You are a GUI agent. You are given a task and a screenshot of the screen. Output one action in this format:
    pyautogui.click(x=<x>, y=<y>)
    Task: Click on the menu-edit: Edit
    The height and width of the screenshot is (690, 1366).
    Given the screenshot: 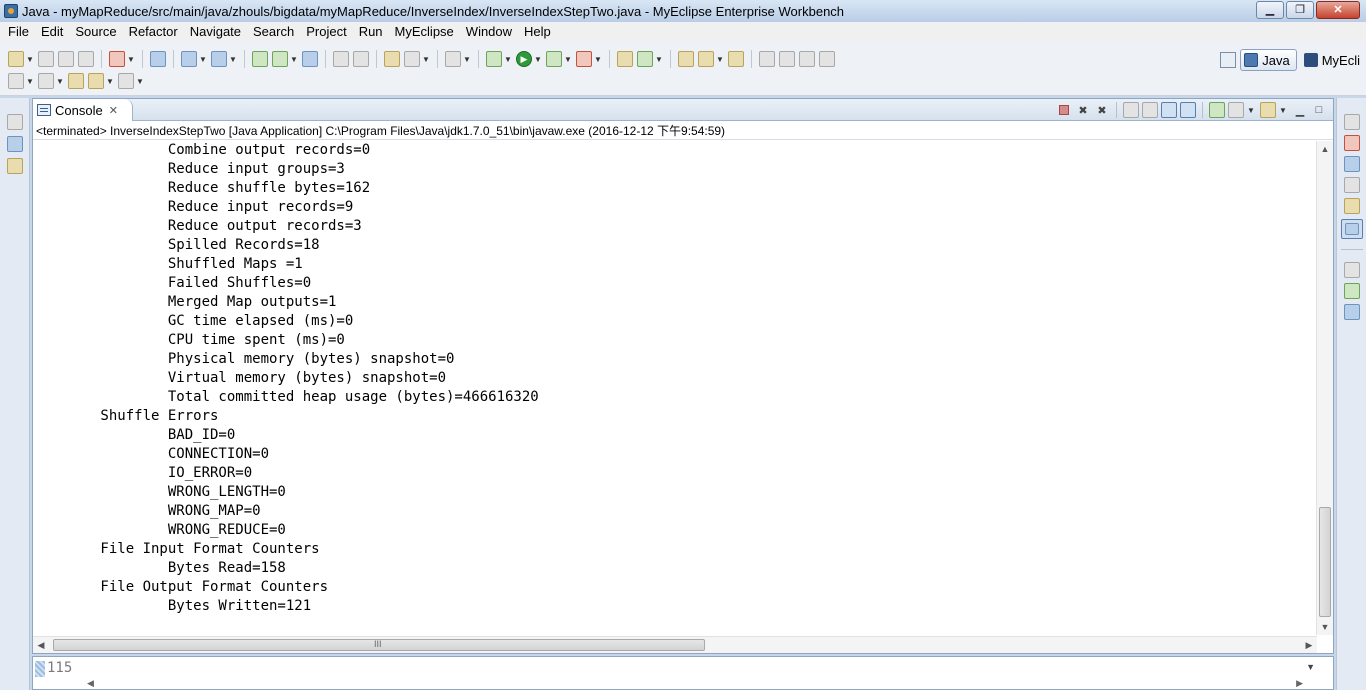 What is the action you would take?
    pyautogui.click(x=52, y=32)
    